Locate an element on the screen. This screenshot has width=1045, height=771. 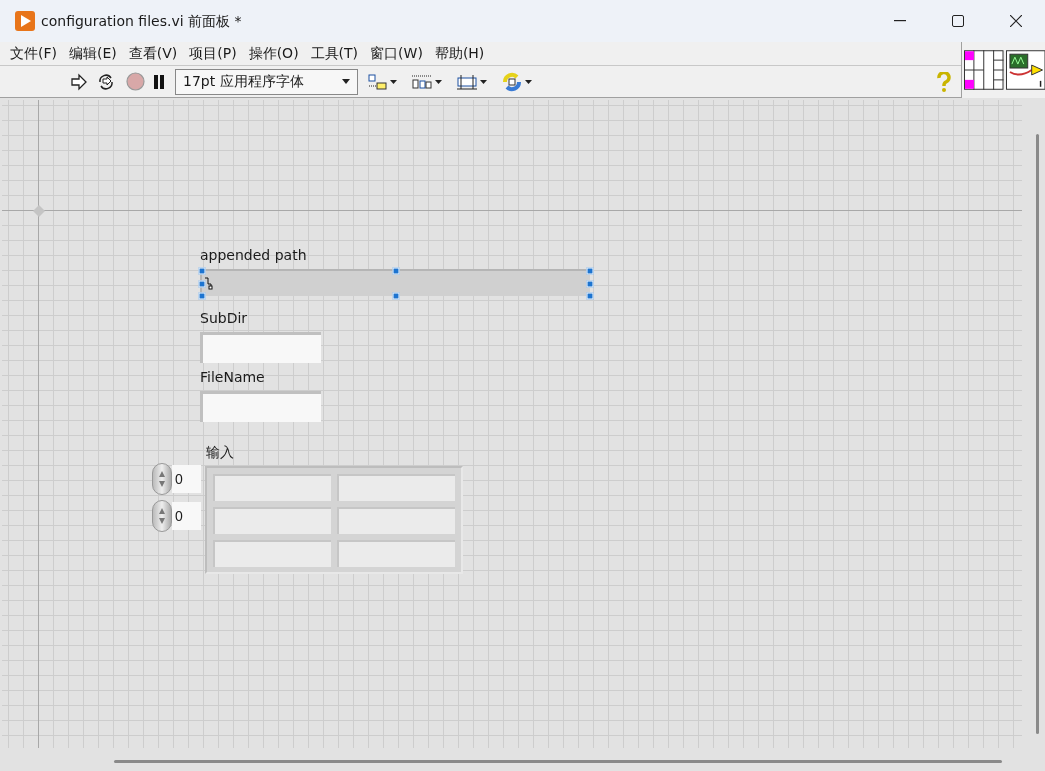
resize-objects-button is located at coordinates (471, 81).